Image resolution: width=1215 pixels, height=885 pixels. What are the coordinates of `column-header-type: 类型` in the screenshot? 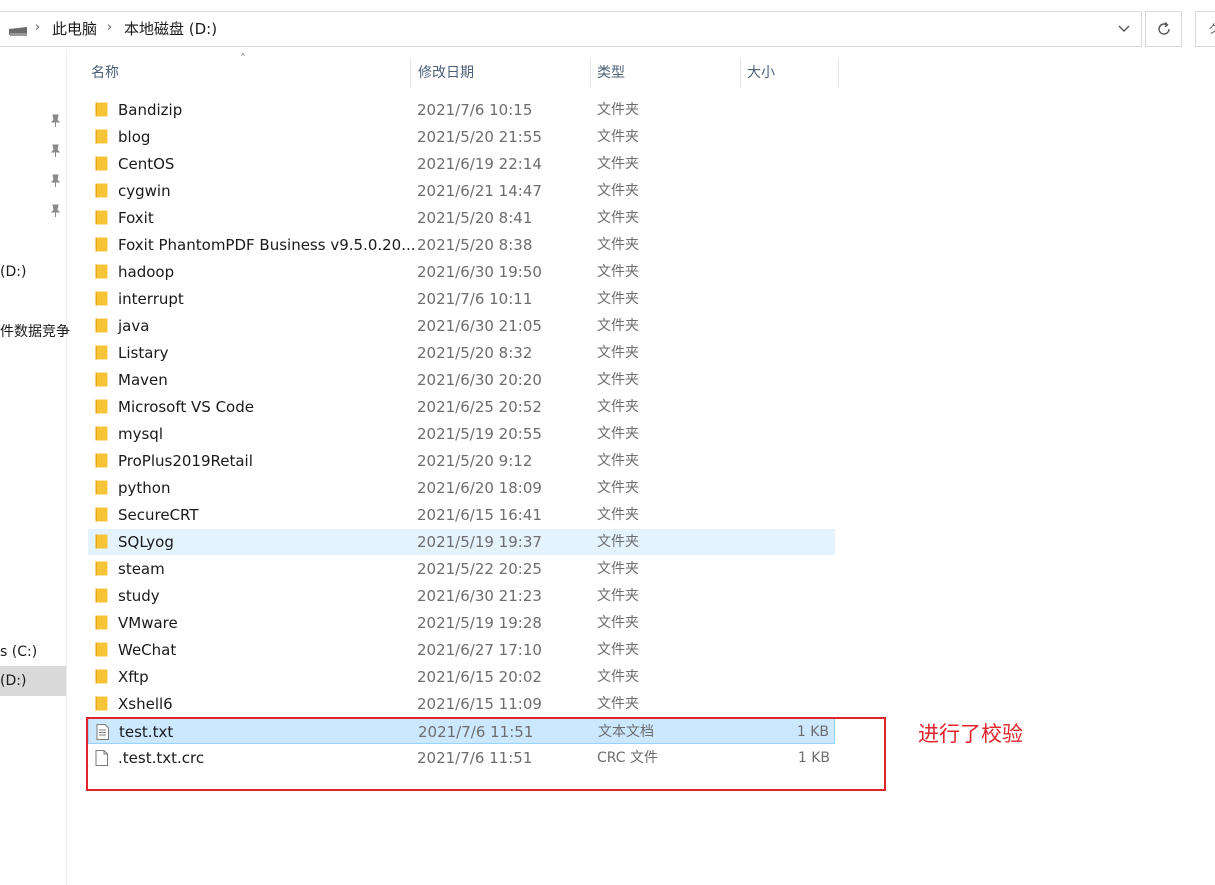 It's located at (611, 73).